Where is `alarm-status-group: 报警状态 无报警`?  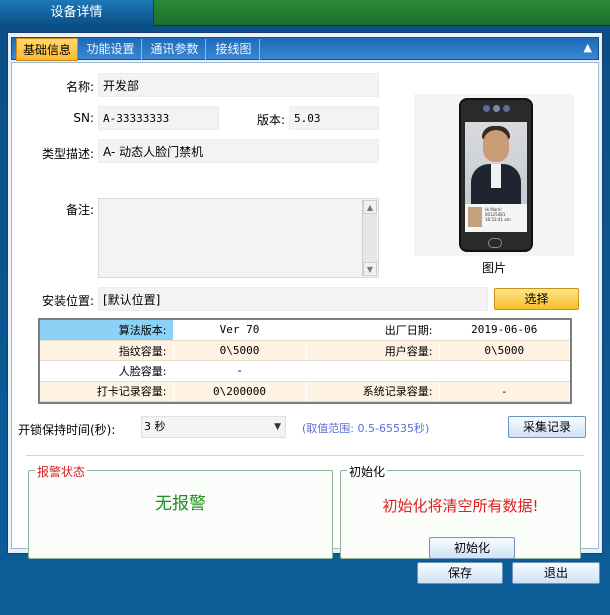 alarm-status-group: 报警状态 无报警 is located at coordinates (180, 511).